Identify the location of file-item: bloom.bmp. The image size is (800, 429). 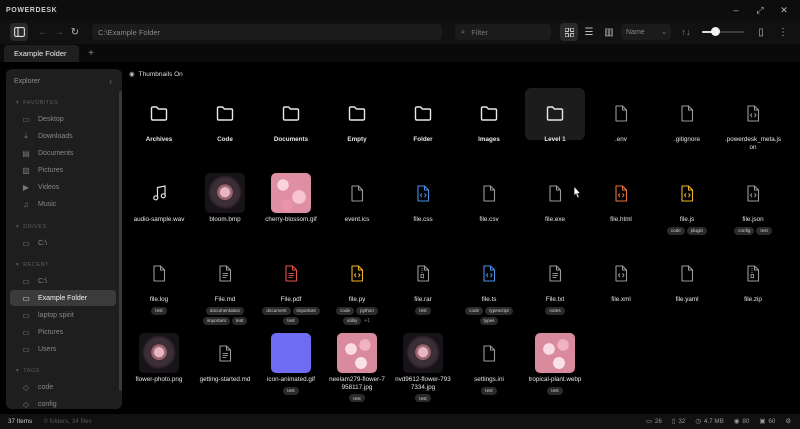
(225, 208).